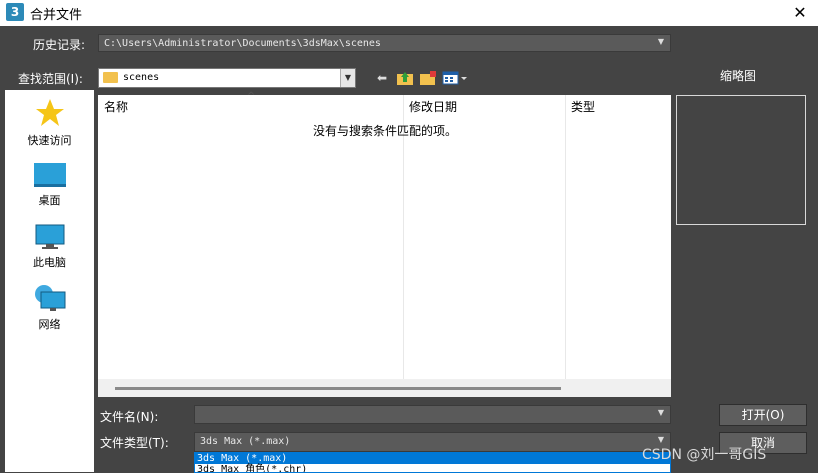  Describe the element at coordinates (800, 13) in the screenshot. I see `close-button: ✕` at that location.